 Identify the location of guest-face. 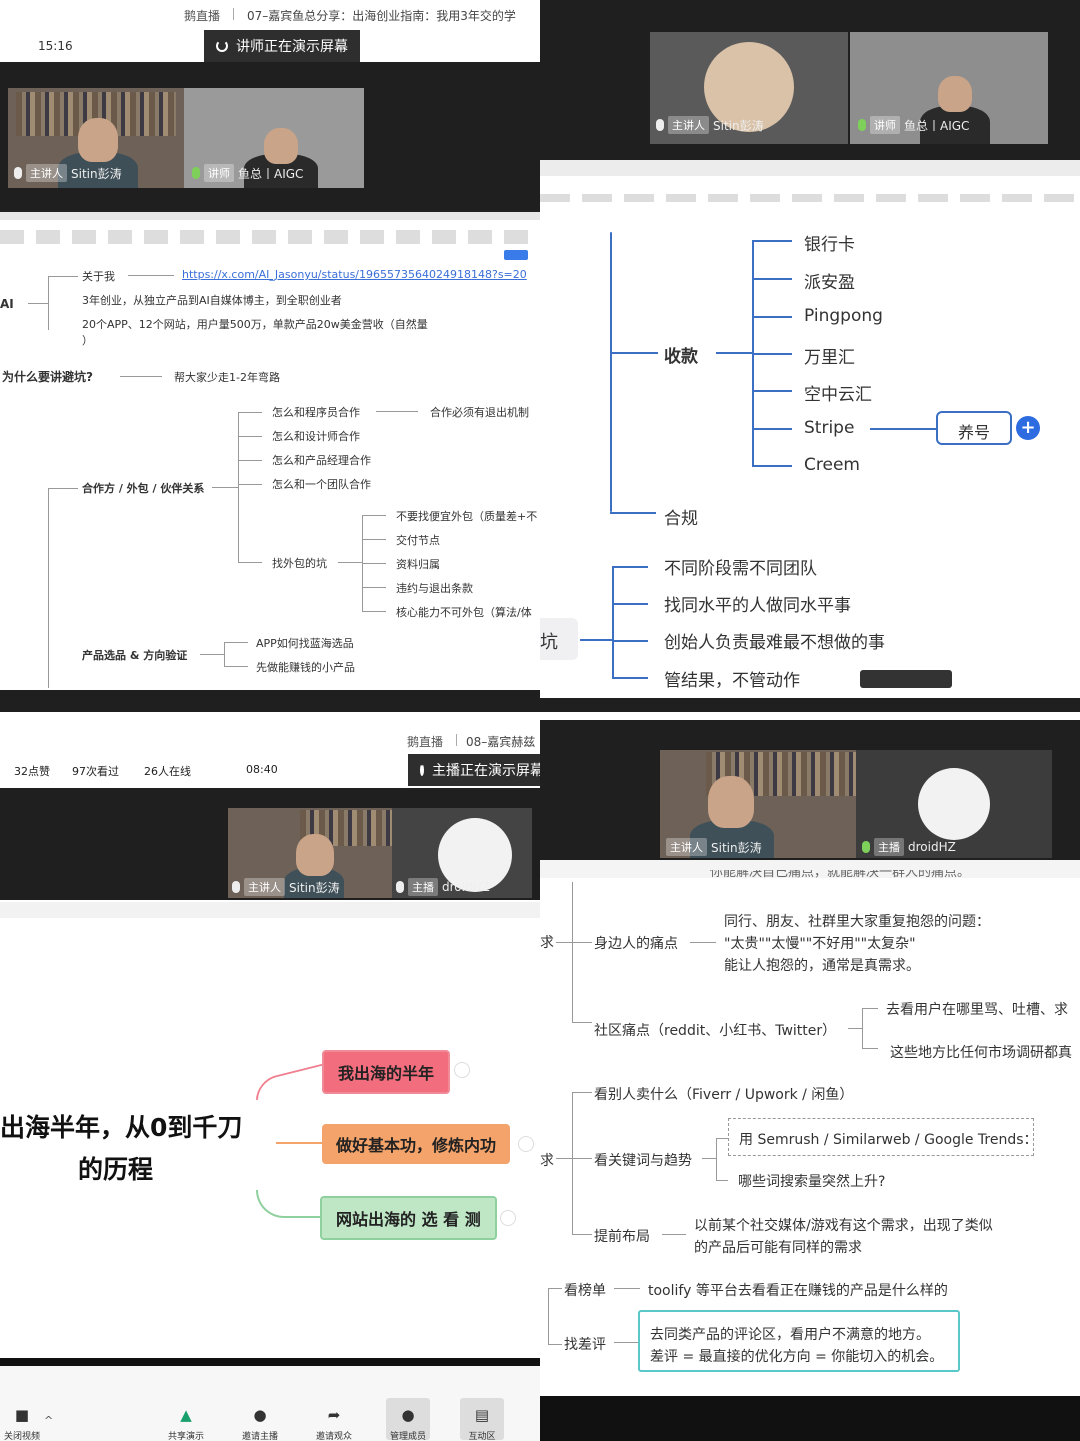
(955, 94).